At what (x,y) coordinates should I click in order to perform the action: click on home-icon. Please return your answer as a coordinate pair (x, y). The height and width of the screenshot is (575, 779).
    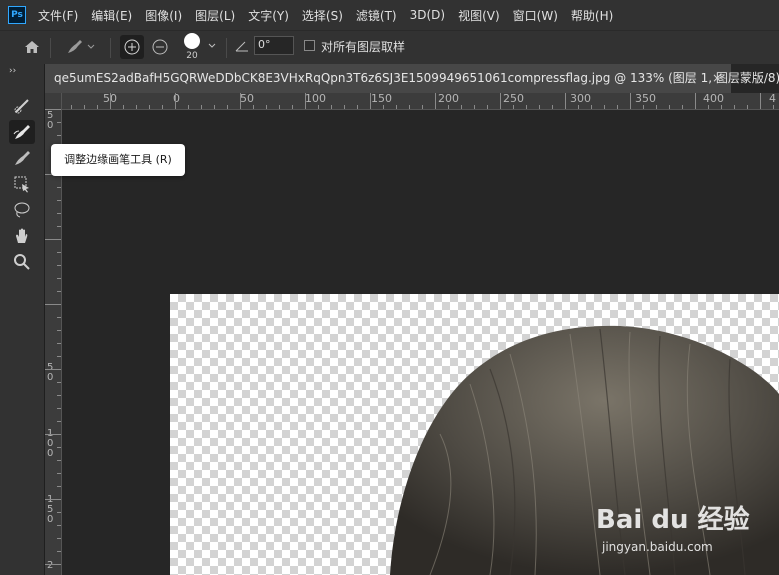
    Looking at the image, I should click on (32, 47).